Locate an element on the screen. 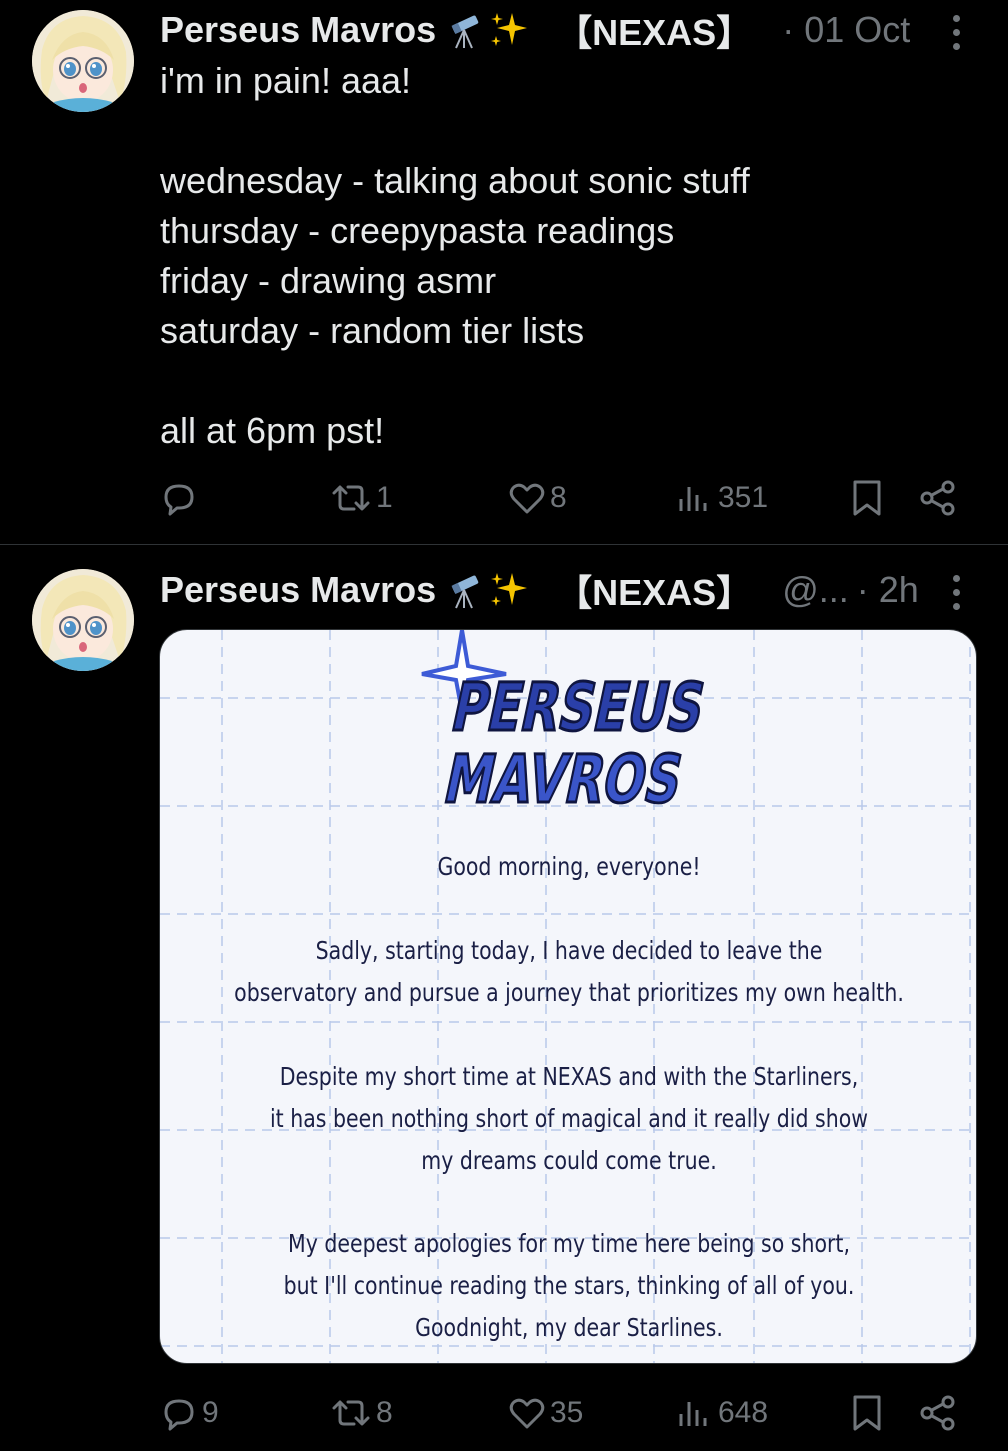 The width and height of the screenshot is (1008, 1451). views-button: 351 is located at coordinates (722, 498).